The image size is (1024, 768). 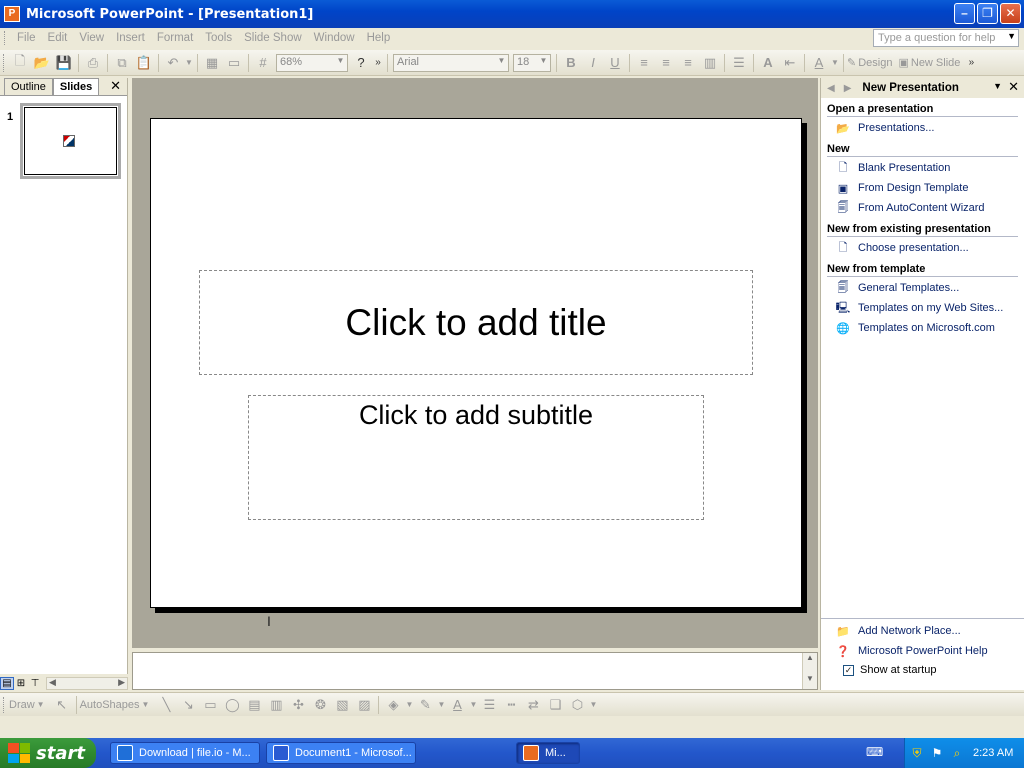 I want to click on insert-table-icon: ▭, so click(x=234, y=63).